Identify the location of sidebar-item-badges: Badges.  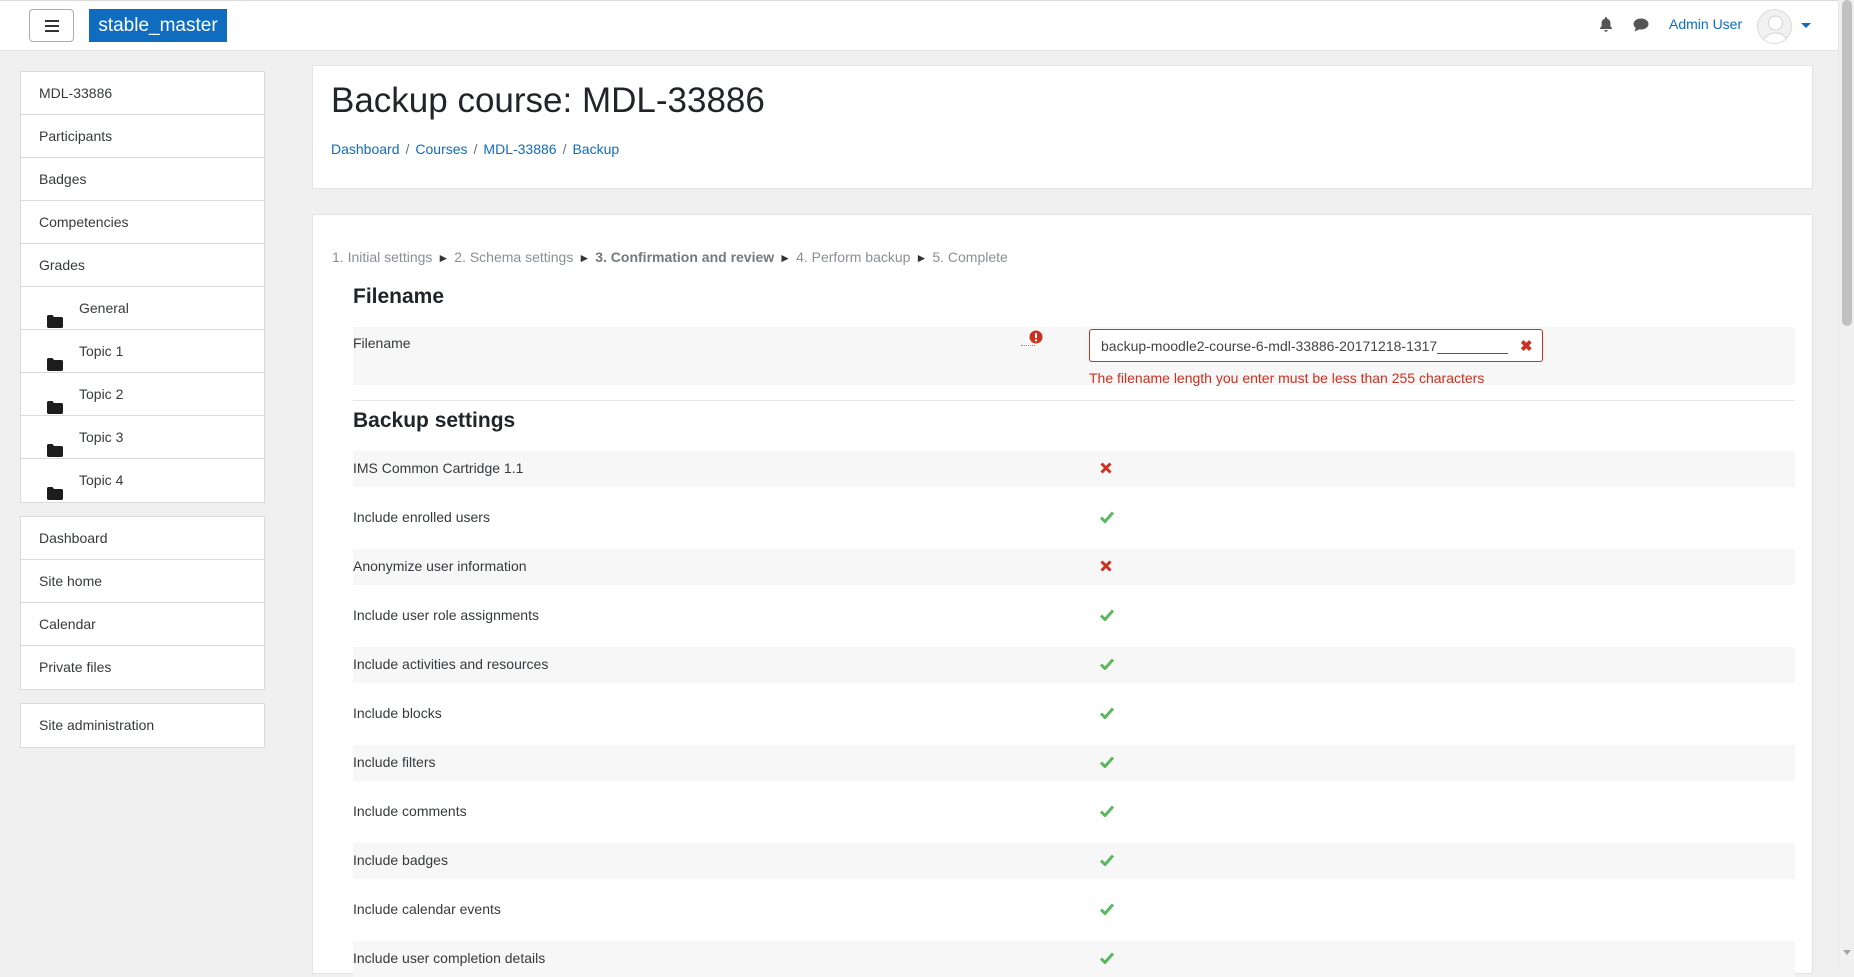
(142, 179).